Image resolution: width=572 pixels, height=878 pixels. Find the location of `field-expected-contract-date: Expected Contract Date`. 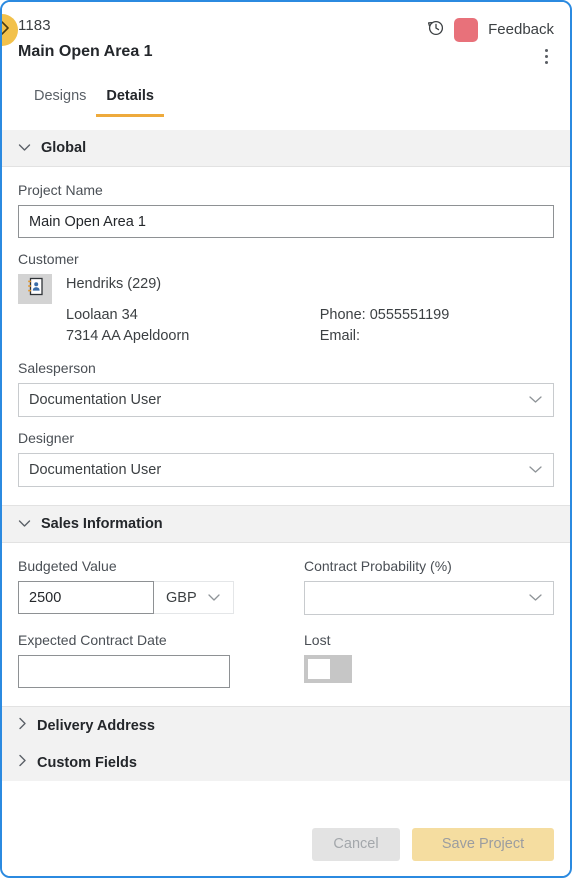

field-expected-contract-date: Expected Contract Date is located at coordinates (143, 659).